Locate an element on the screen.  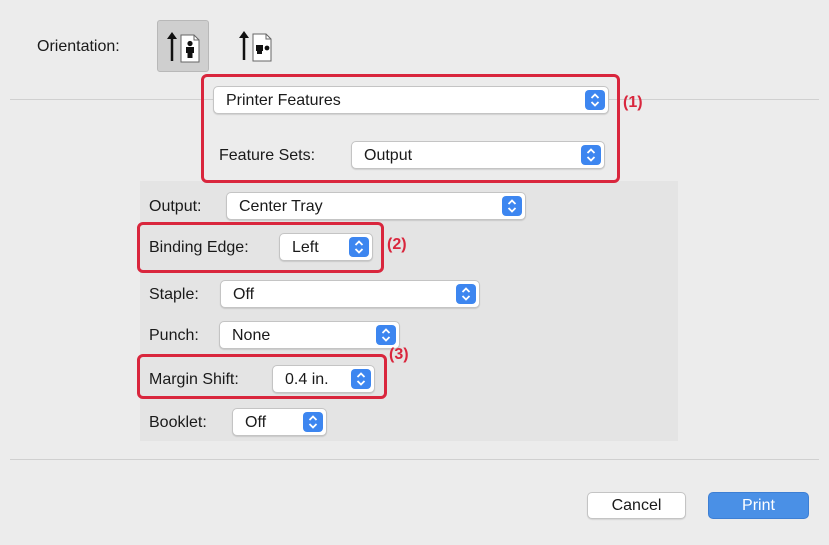
callout-label-1: (1) is located at coordinates (633, 102).